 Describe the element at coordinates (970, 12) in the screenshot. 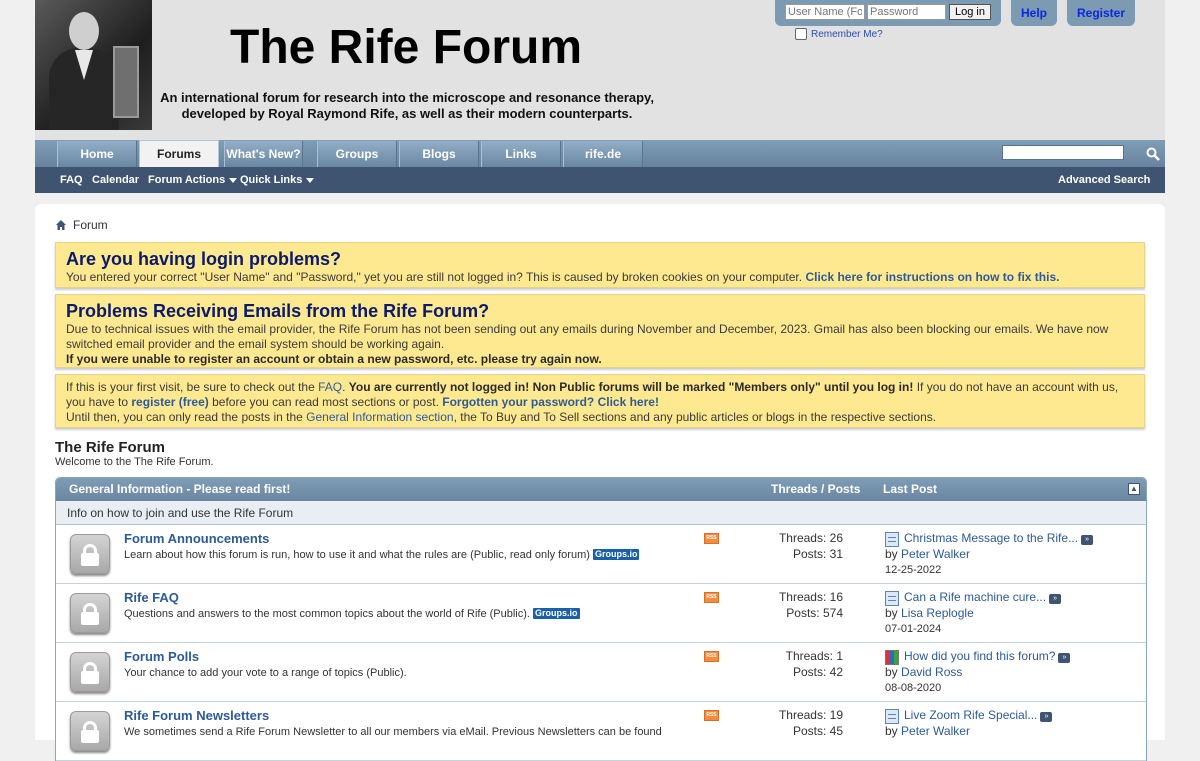

I see `login-button: Log in` at that location.